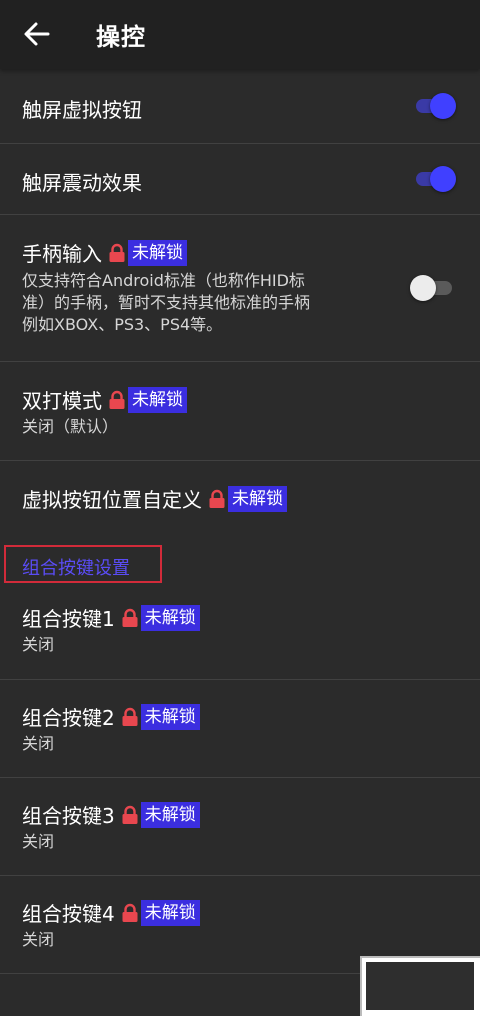 Image resolution: width=480 pixels, height=1016 pixels. What do you see at coordinates (68, 619) in the screenshot?
I see `setting-label: 组合按键1` at bounding box center [68, 619].